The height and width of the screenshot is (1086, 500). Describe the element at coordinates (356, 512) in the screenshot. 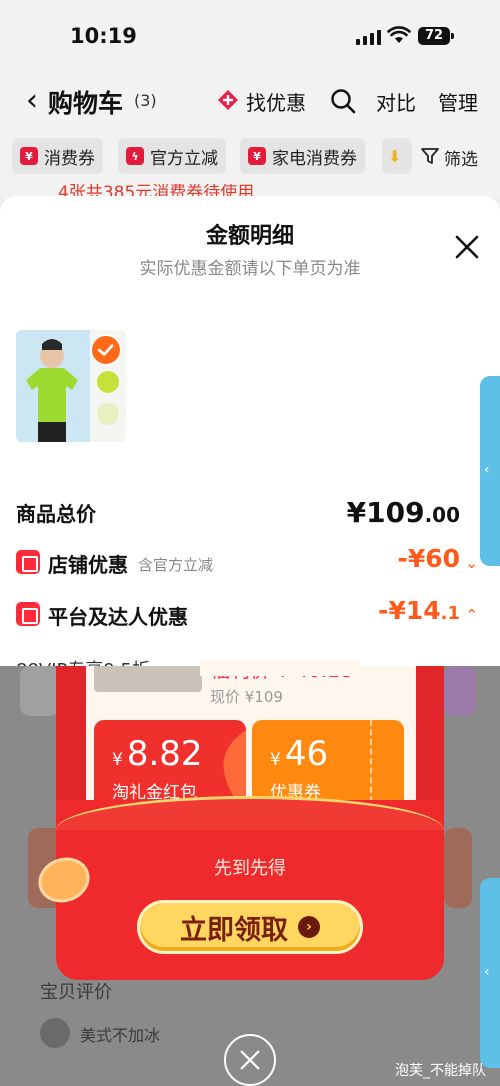

I see `total-currency: ¥` at that location.